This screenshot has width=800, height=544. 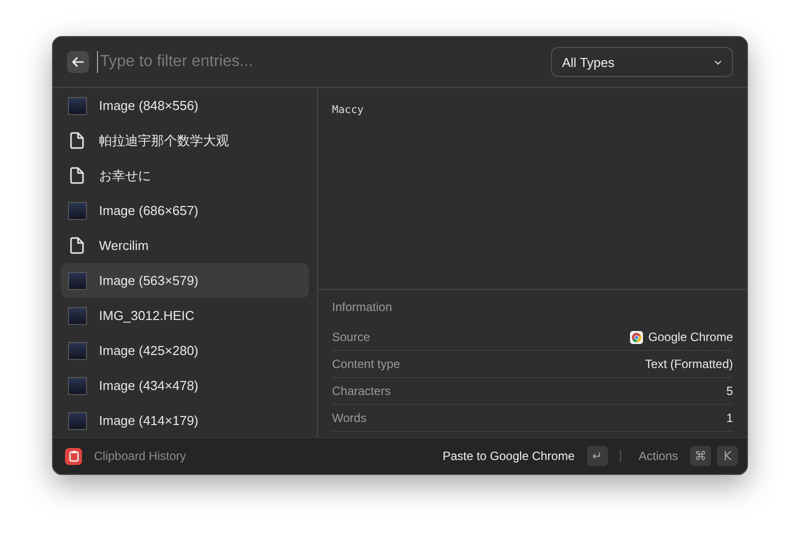 I want to click on preview-text: Maccy, so click(x=348, y=110).